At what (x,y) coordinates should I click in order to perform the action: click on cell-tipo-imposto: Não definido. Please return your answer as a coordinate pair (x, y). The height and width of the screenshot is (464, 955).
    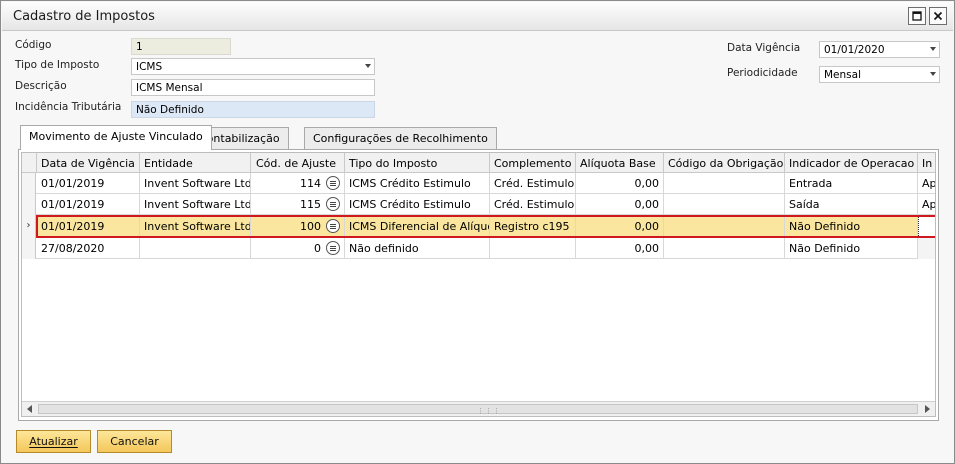
    Looking at the image, I should click on (417, 248).